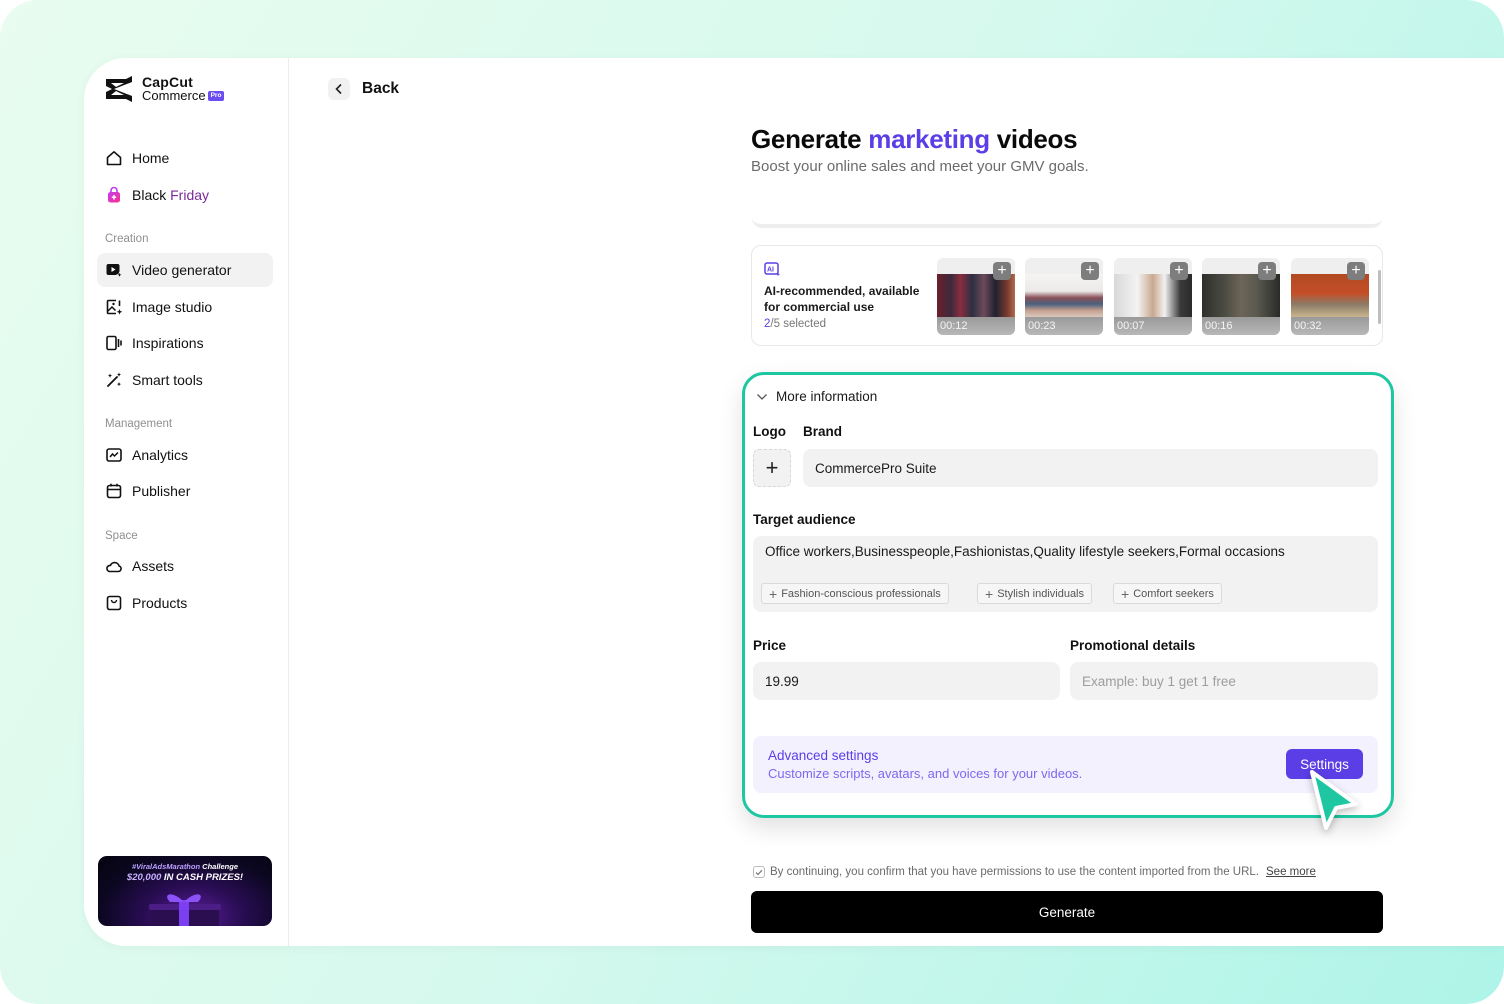 The height and width of the screenshot is (1004, 1504). I want to click on sidebar-item-label: Video generator, so click(182, 270).